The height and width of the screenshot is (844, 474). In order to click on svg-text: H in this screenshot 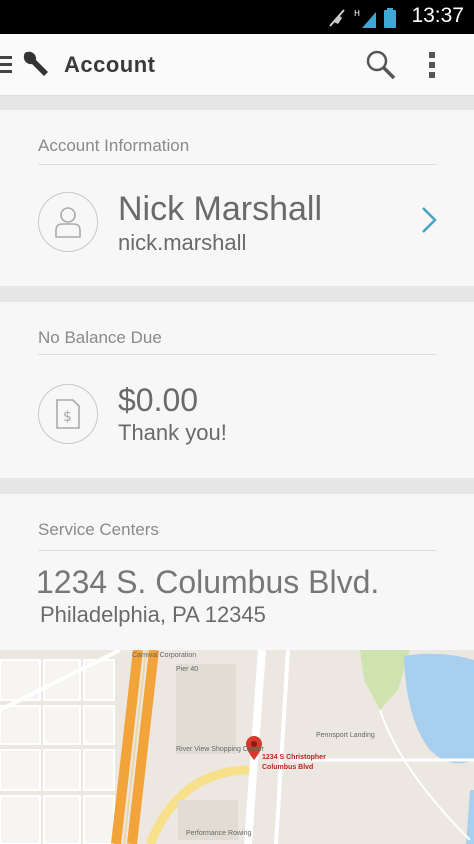, I will do `click(357, 13)`.